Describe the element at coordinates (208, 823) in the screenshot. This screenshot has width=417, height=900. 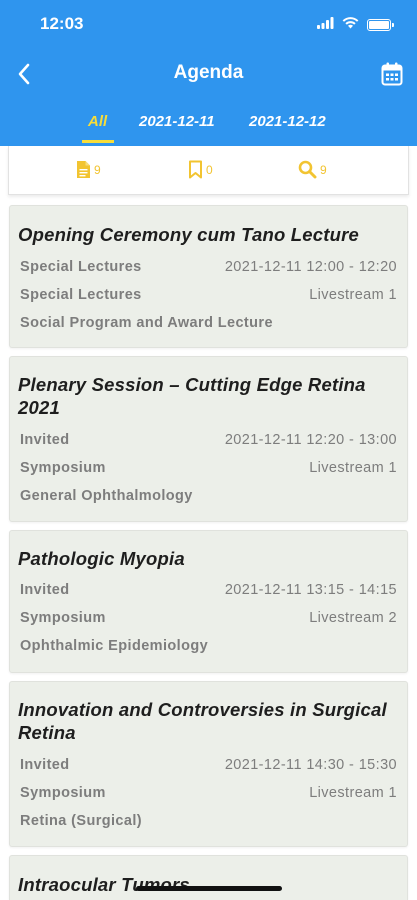
I see `session-row-topic: Retina (Surgical)` at that location.